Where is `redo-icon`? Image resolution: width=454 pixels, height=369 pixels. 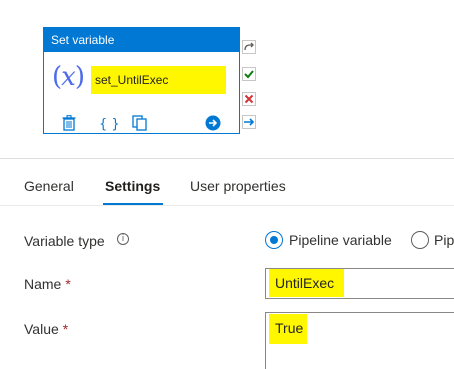
redo-icon is located at coordinates (249, 47).